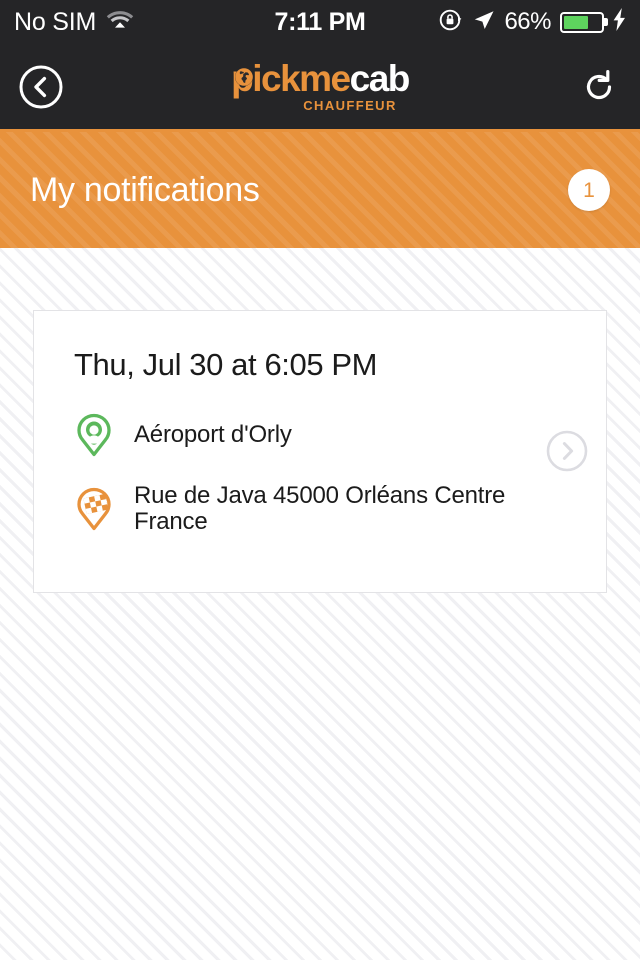 The image size is (640, 960). I want to click on status-bar: No SIM 7:11 PM 66%, so click(320, 22).